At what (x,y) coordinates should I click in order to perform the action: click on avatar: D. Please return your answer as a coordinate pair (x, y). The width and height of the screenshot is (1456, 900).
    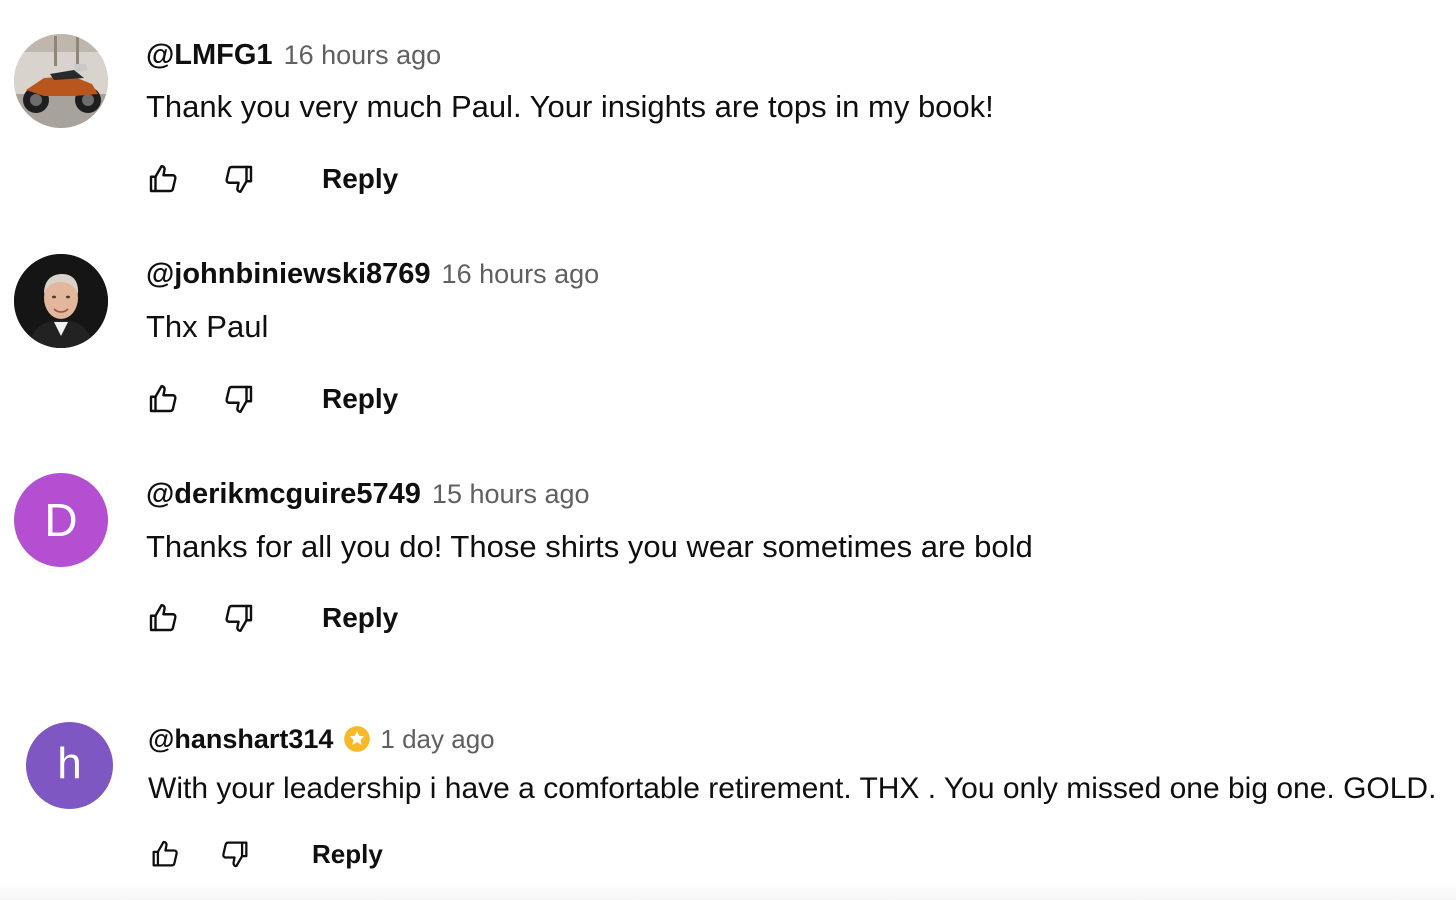
    Looking at the image, I should click on (61, 520).